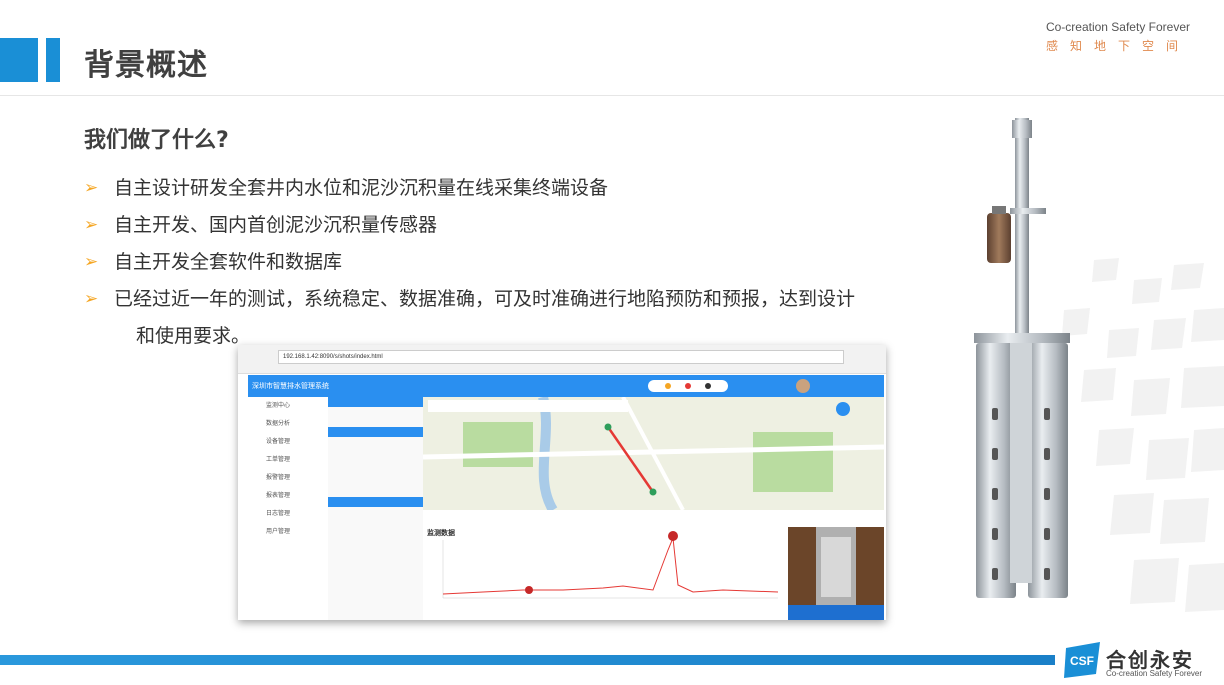  Describe the element at coordinates (504, 225) in the screenshot. I see `bullet-item: ➢ 自主开发、国内首创泥沙沉积量传感器` at that location.